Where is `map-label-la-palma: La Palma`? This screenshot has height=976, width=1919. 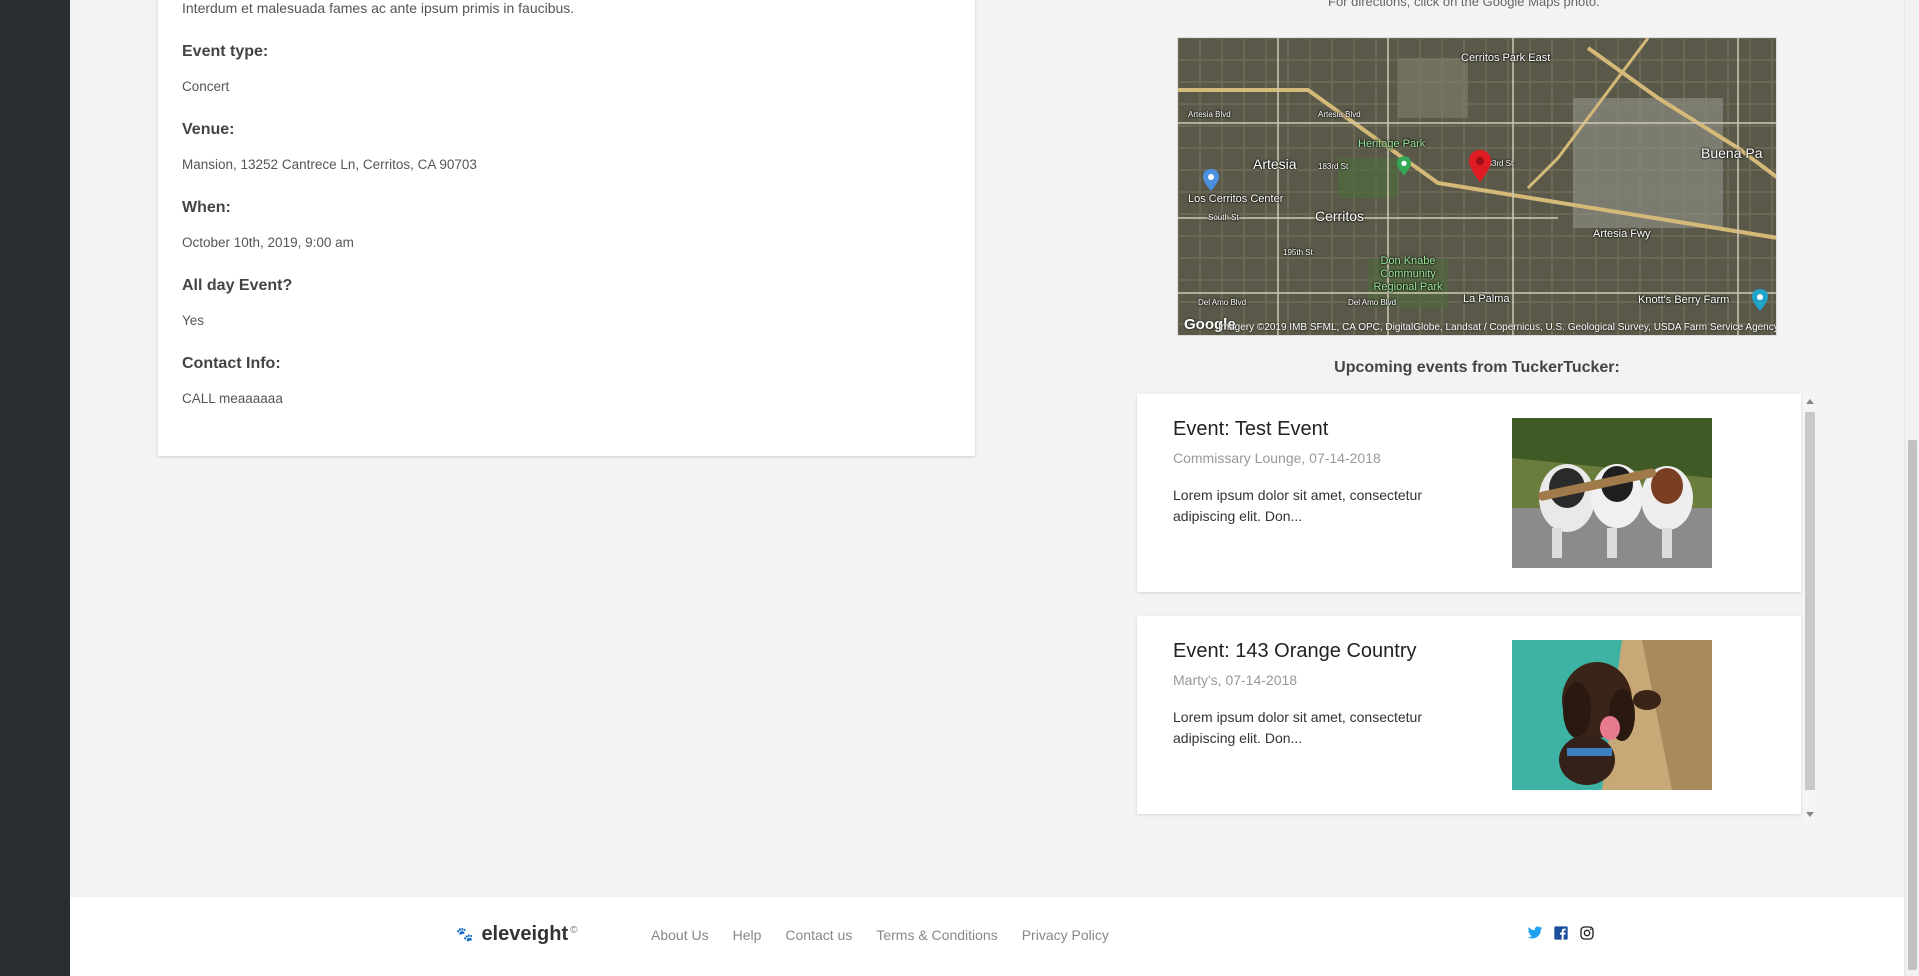 map-label-la-palma: La Palma is located at coordinates (1486, 299).